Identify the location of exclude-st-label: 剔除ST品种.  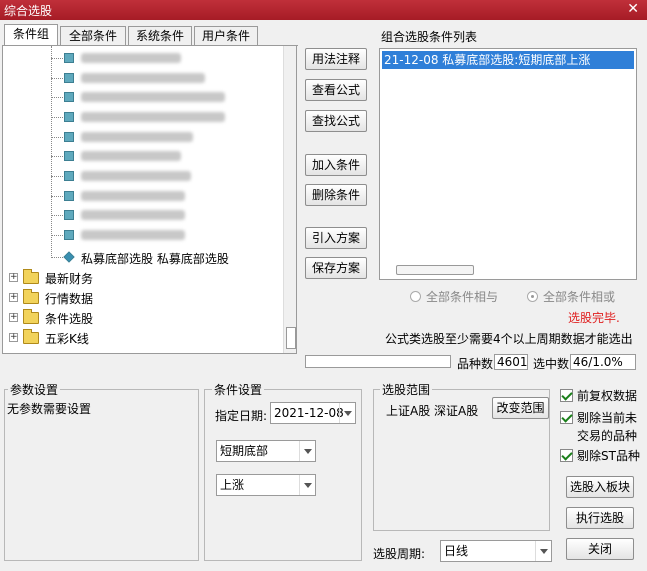
(608, 456).